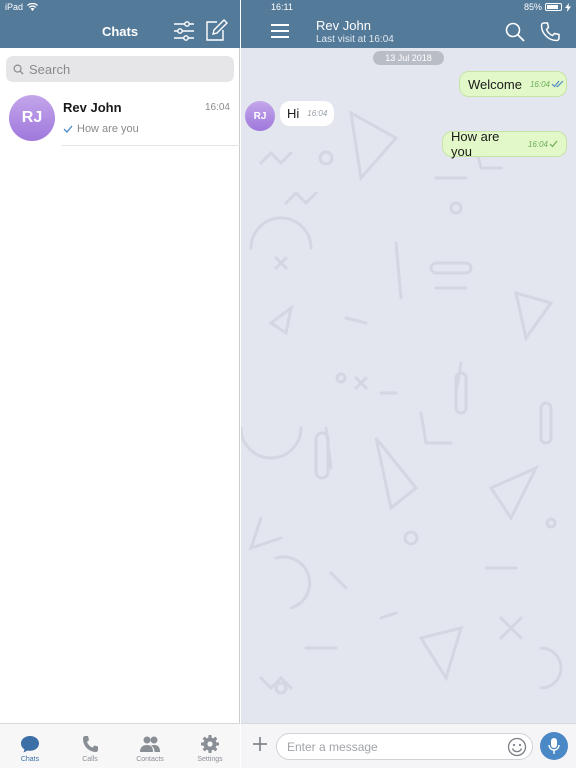 The width and height of the screenshot is (576, 768). What do you see at coordinates (217, 107) in the screenshot?
I see `chat-time: 16:04` at bounding box center [217, 107].